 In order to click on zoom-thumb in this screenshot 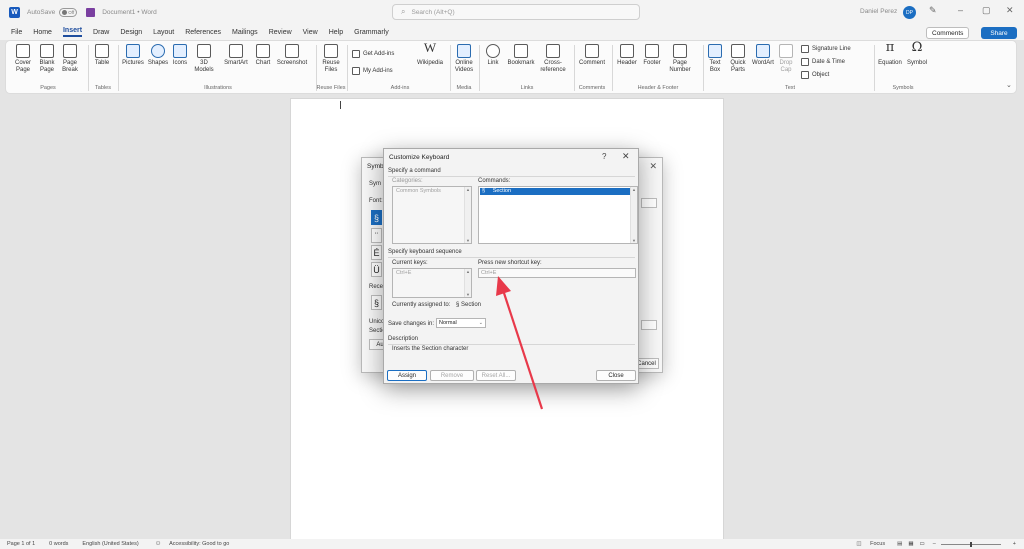, I will do `click(970, 544)`.